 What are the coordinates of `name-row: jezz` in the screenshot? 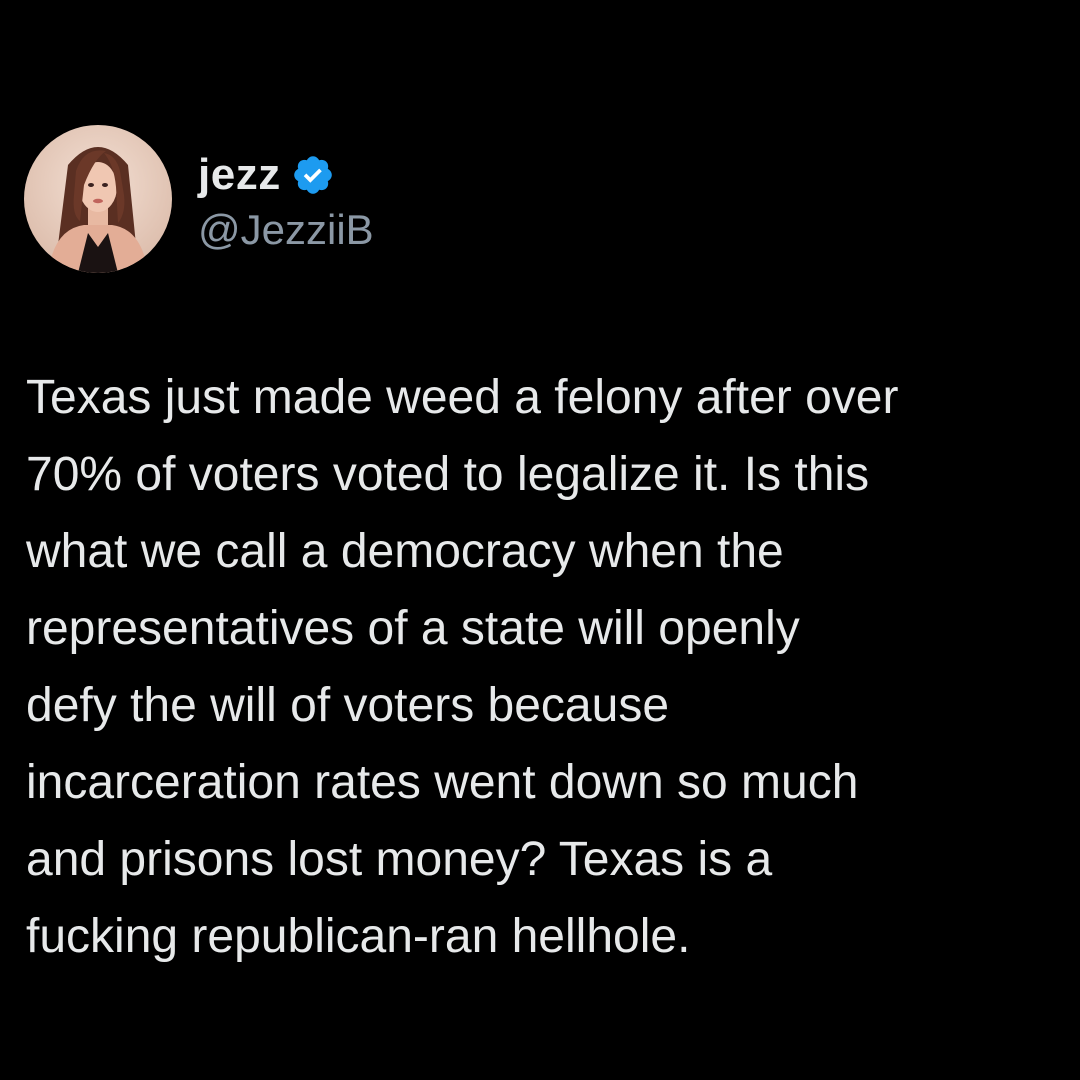 It's located at (286, 175).